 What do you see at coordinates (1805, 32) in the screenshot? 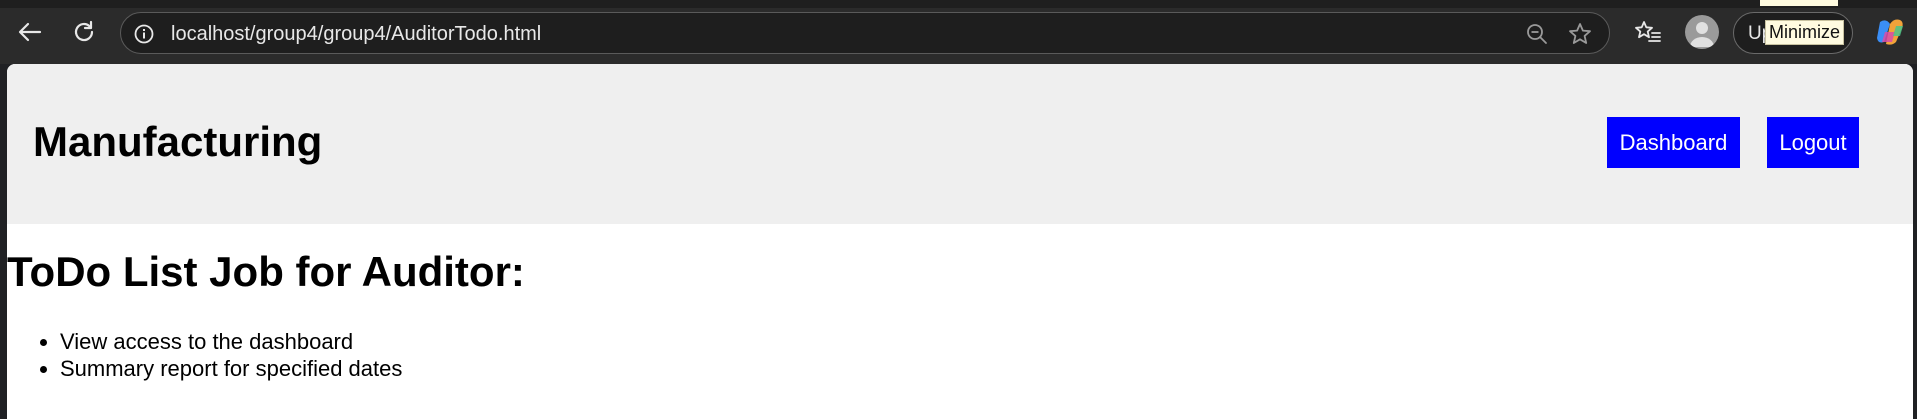
I see `minimize-tooltip: Minimize` at bounding box center [1805, 32].